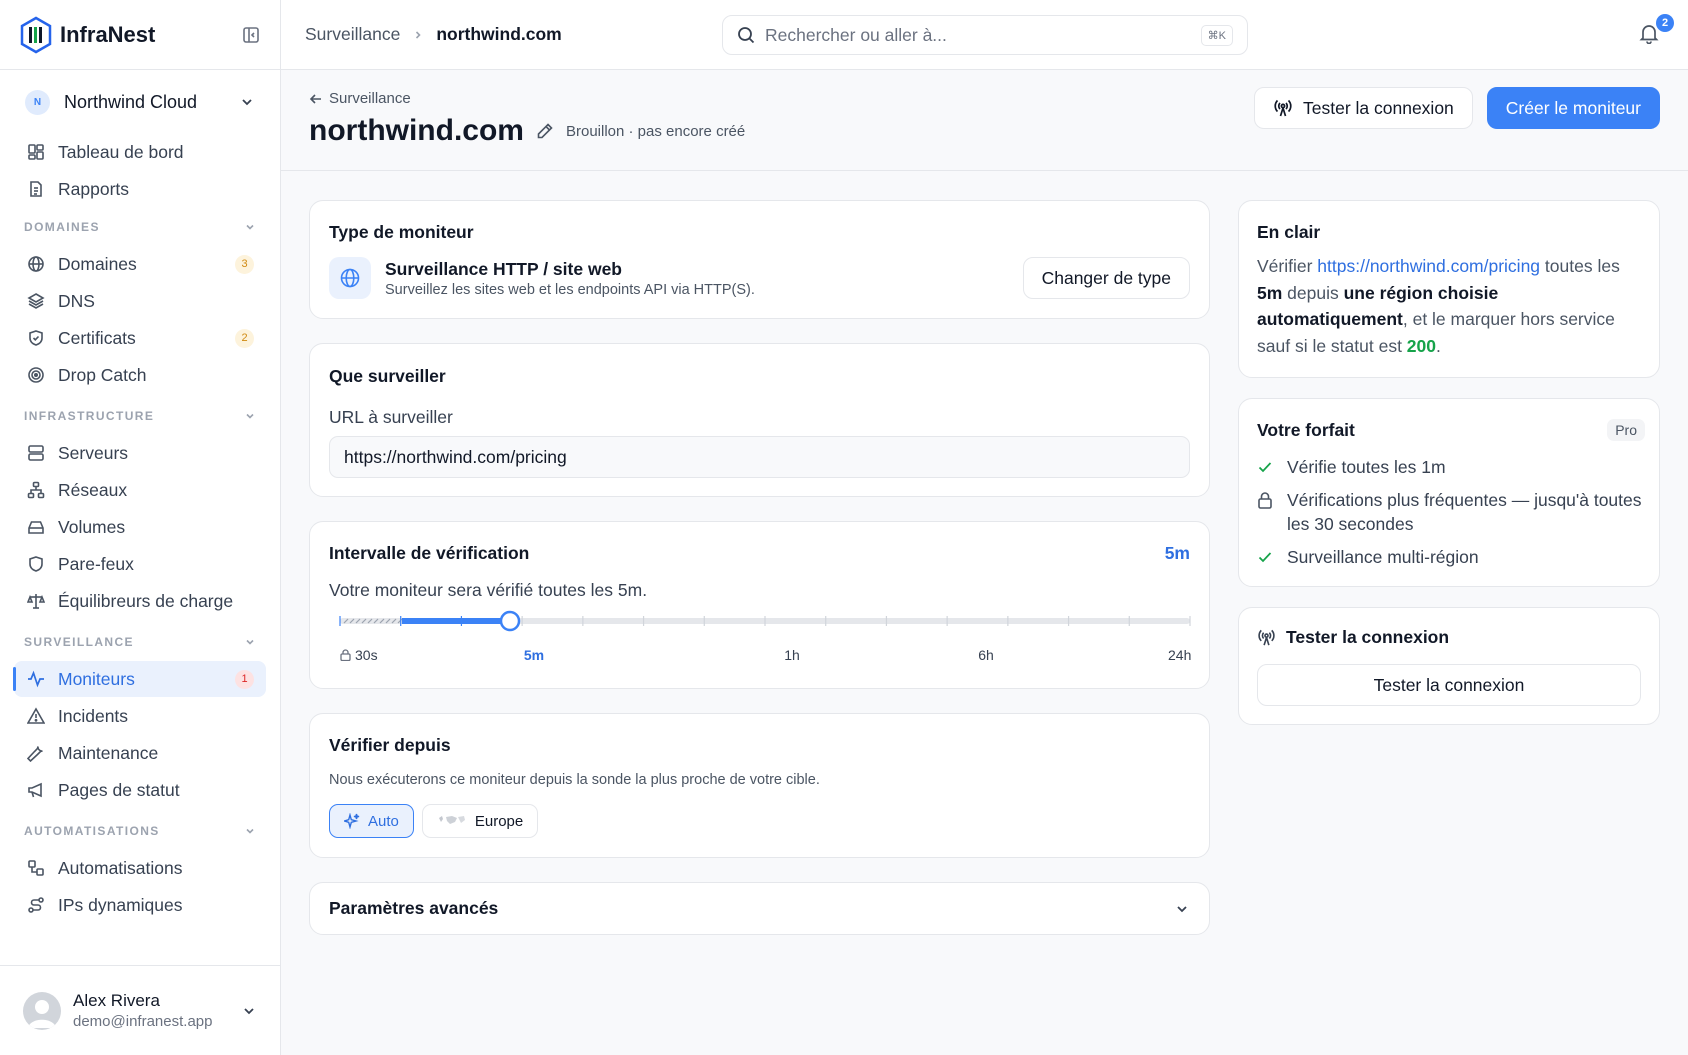  I want to click on test-connection-card-button: Tester la connexion, so click(1449, 685).